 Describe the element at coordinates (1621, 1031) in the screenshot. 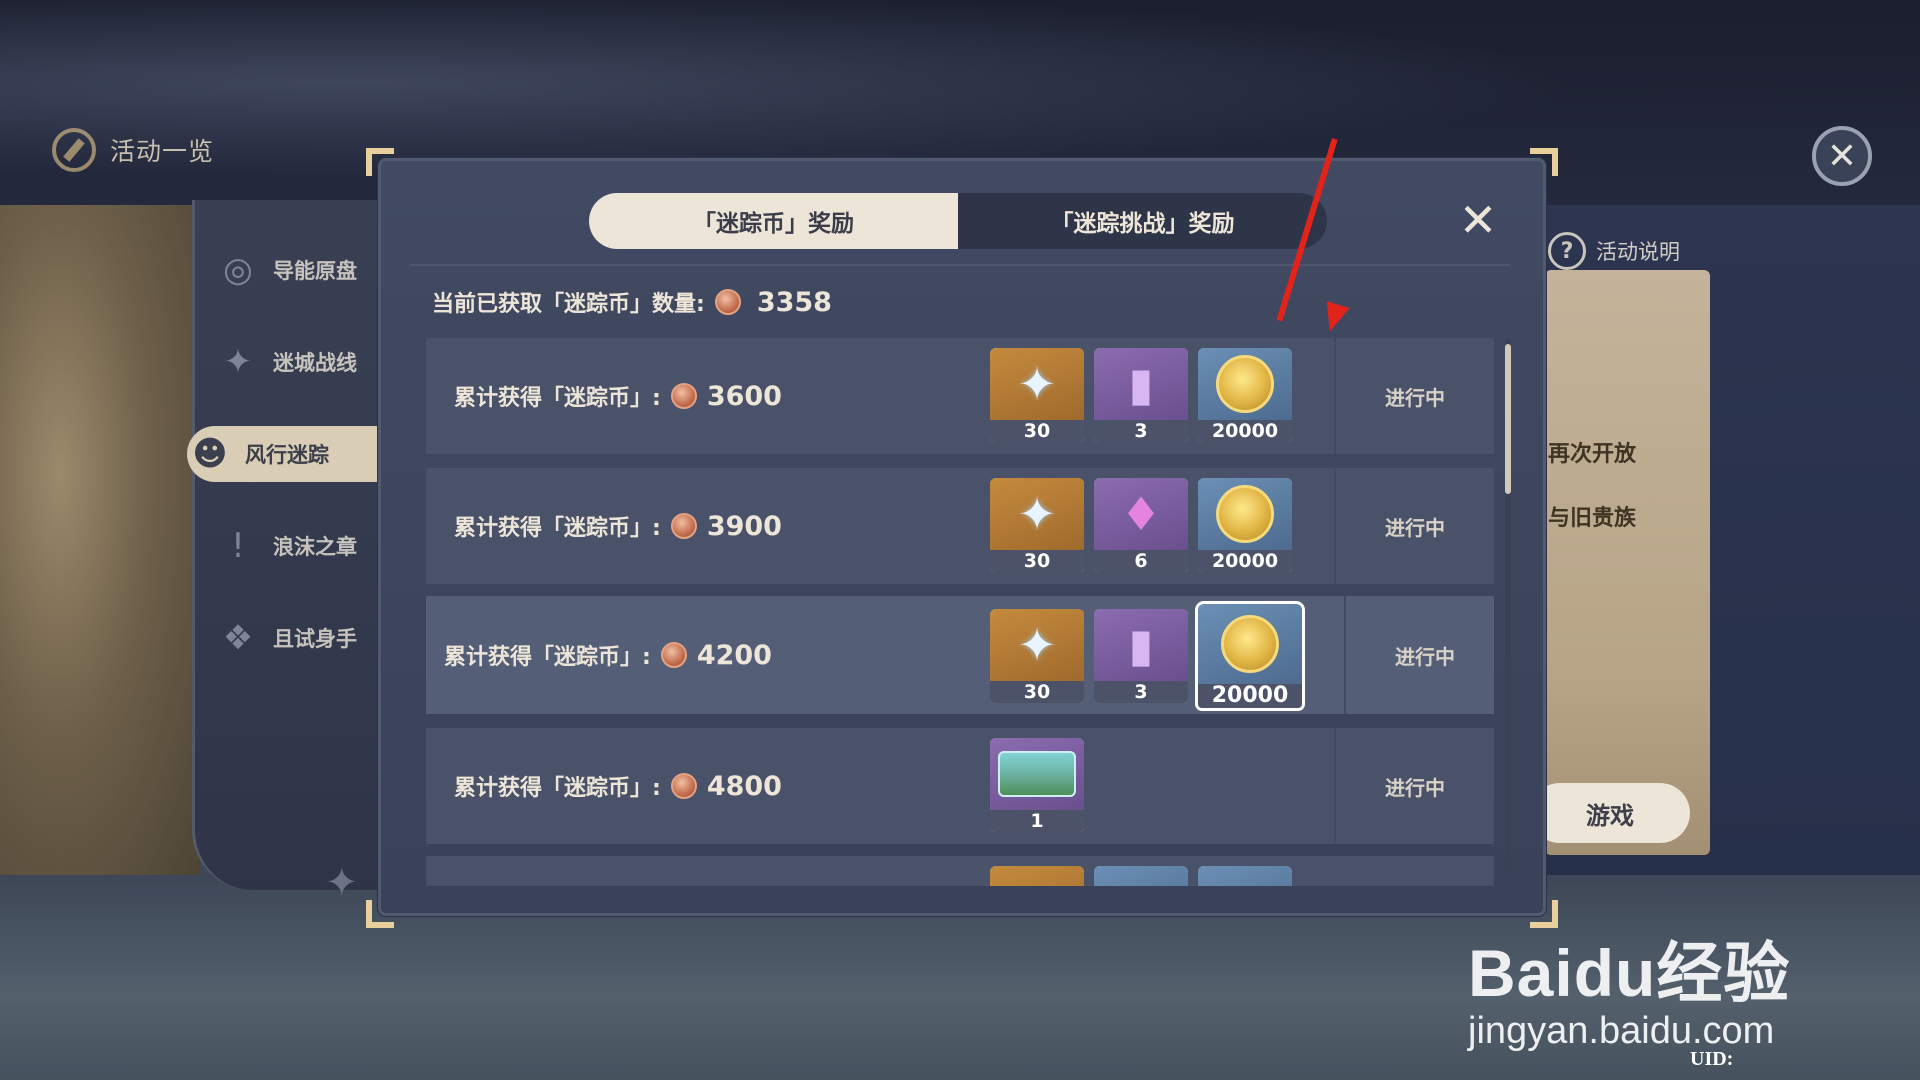

I see `watermark-url: jingyan.baidu.com` at that location.